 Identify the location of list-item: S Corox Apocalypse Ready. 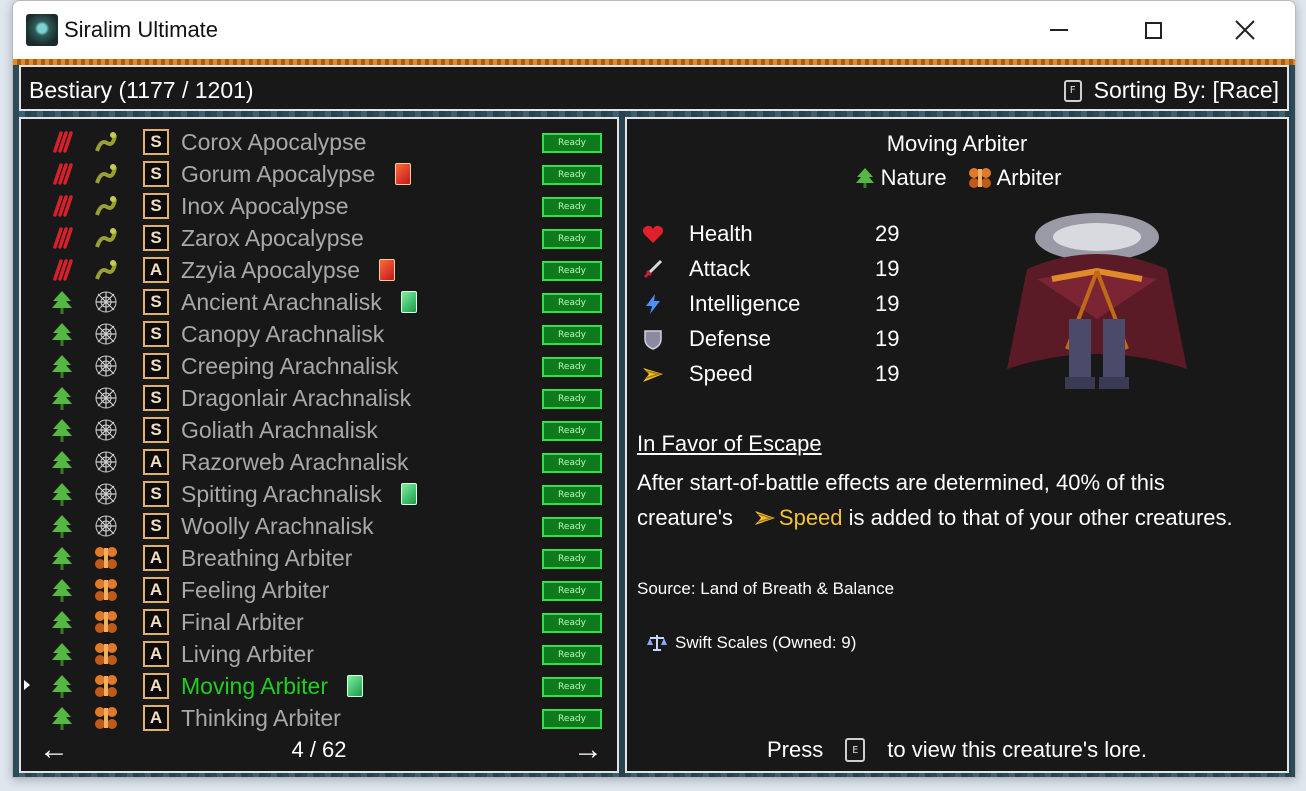
(319, 141).